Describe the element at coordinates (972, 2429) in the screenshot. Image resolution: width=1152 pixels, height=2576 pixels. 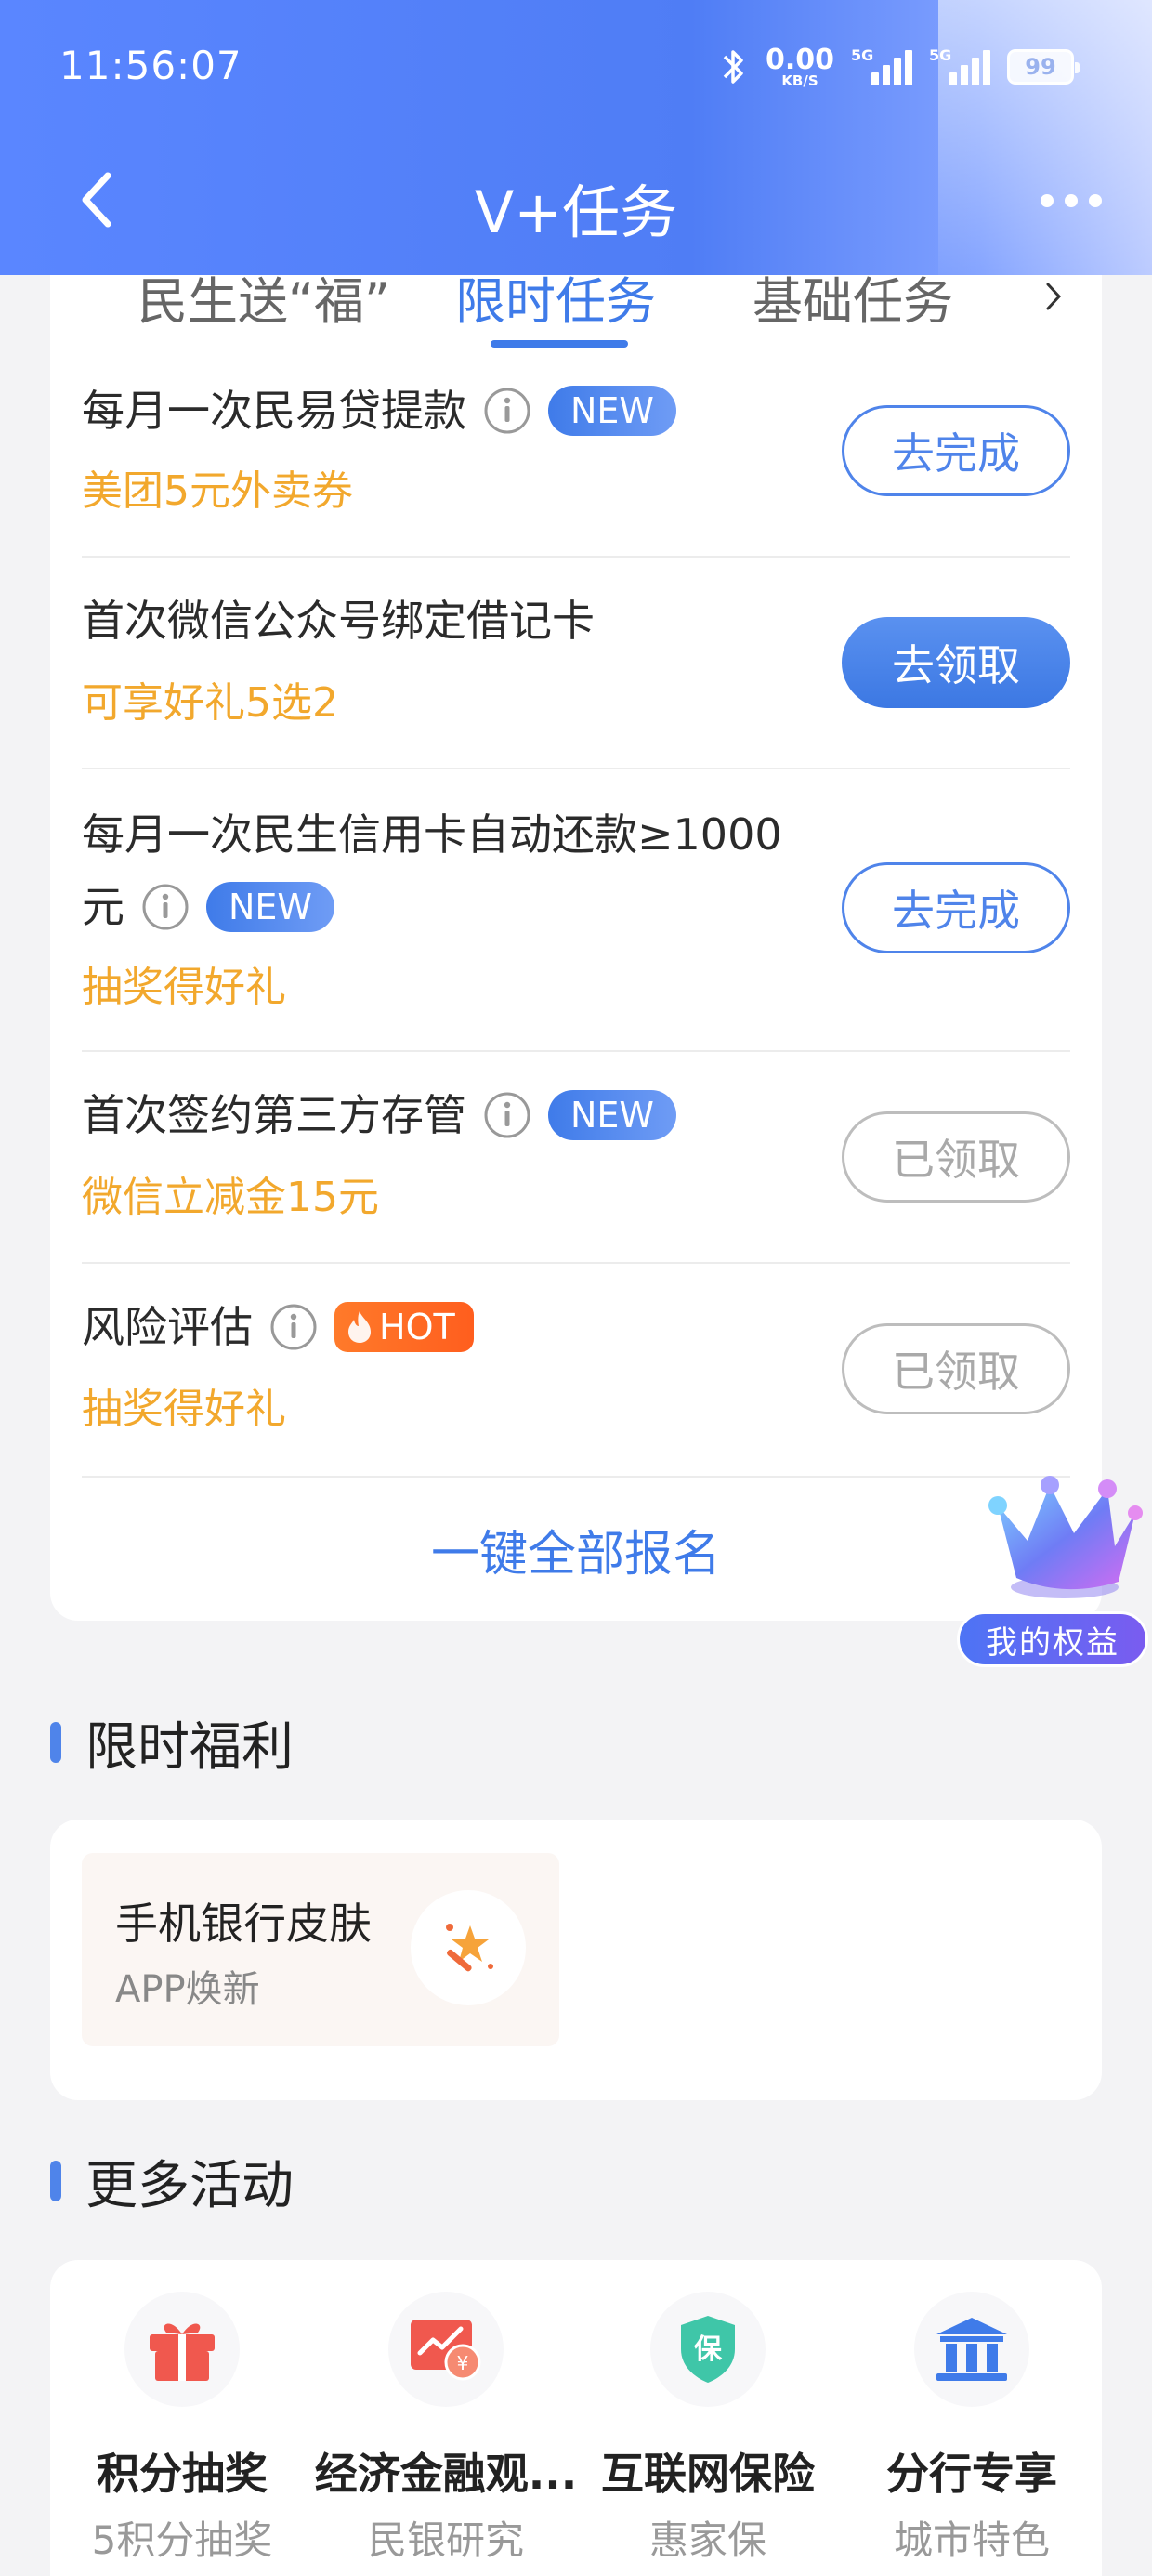
I see `activity-branch-exclusive: 分行专享 城市特色` at that location.